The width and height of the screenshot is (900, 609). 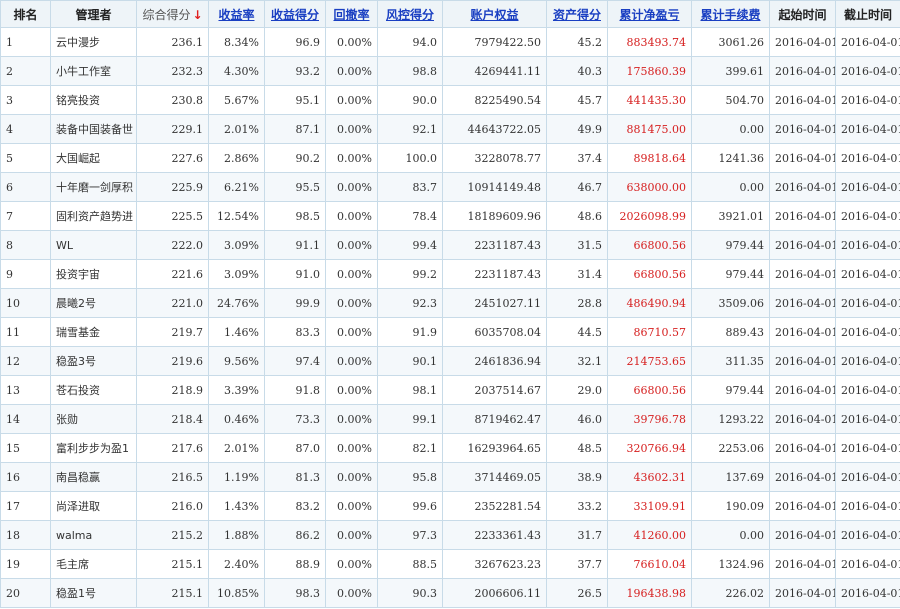 I want to click on cell-risk-score: 78.4, so click(x=410, y=216).